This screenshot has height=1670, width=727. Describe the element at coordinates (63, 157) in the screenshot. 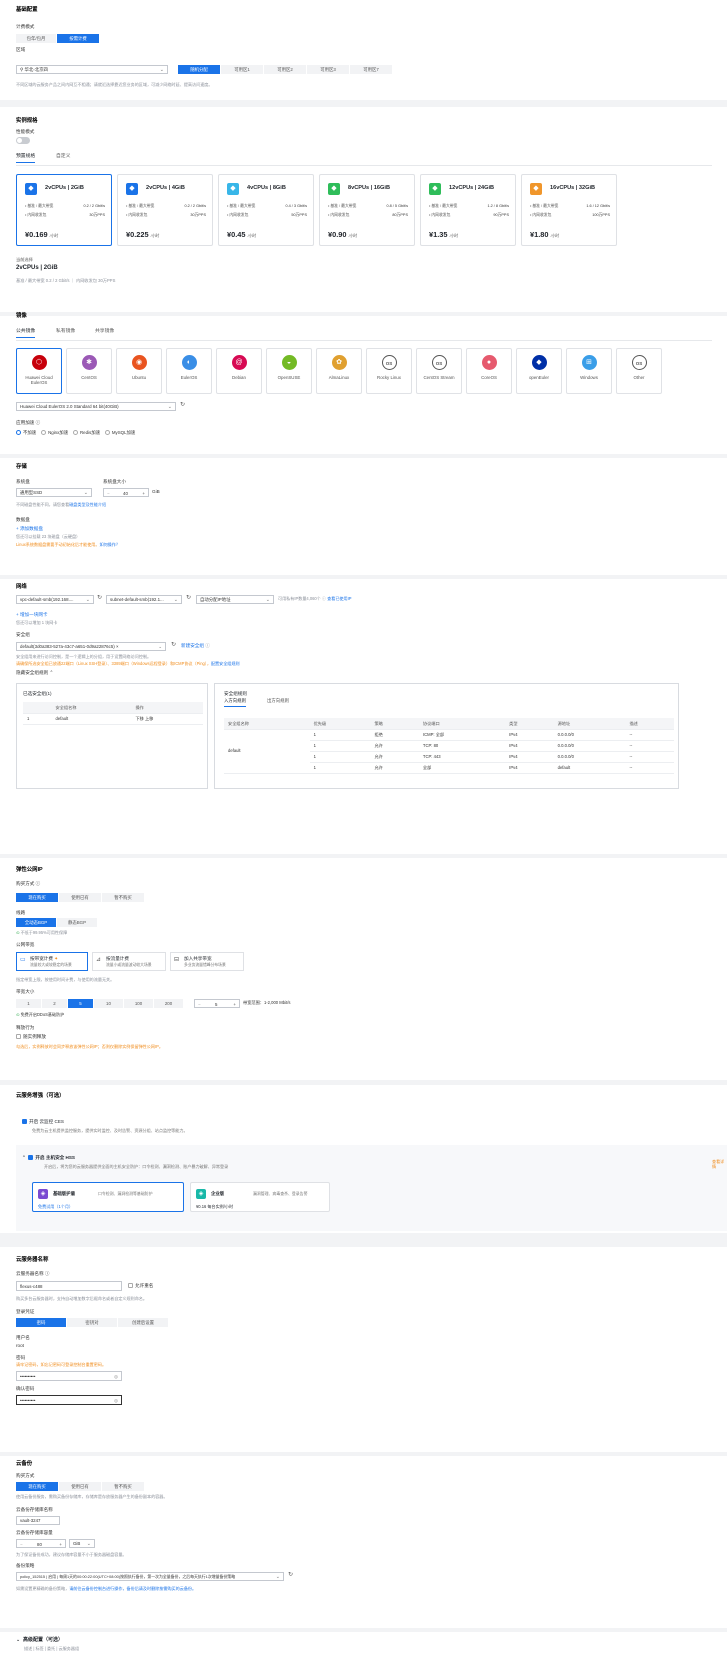

I see `tab-custom: 自定义` at that location.